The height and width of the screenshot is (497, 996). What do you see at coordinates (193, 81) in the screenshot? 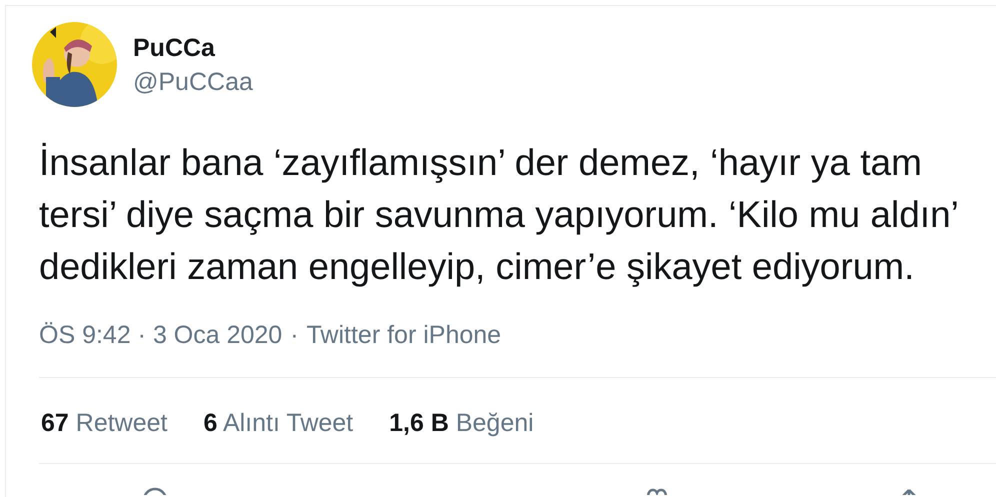
I see `username: @PuCCaa` at bounding box center [193, 81].